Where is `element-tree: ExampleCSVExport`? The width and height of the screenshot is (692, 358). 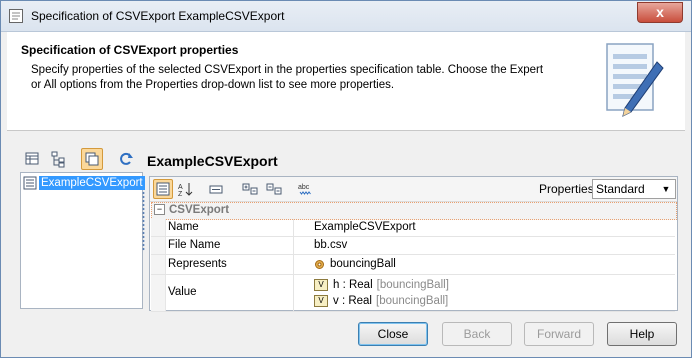
element-tree: ExampleCSVExport is located at coordinates (82, 240).